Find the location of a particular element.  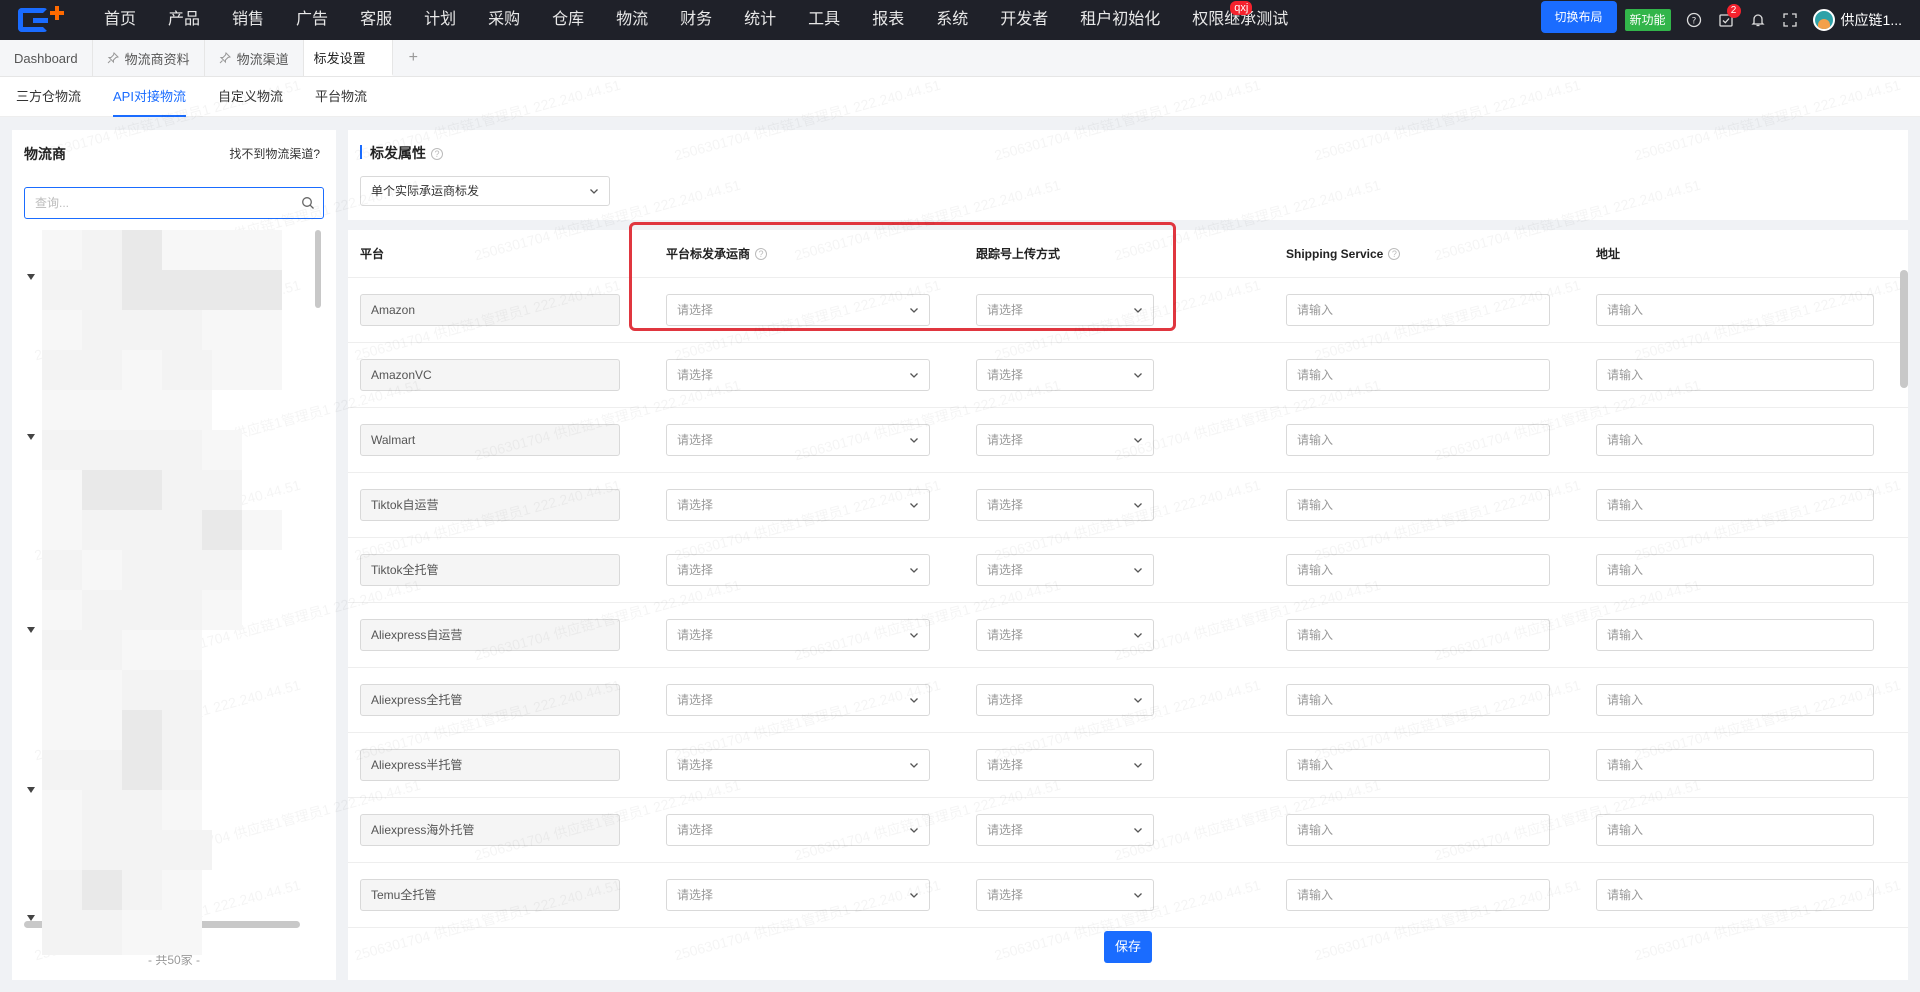

table-row: Amazon 请选择 请选择 请输入 请输入 is located at coordinates (1128, 310).